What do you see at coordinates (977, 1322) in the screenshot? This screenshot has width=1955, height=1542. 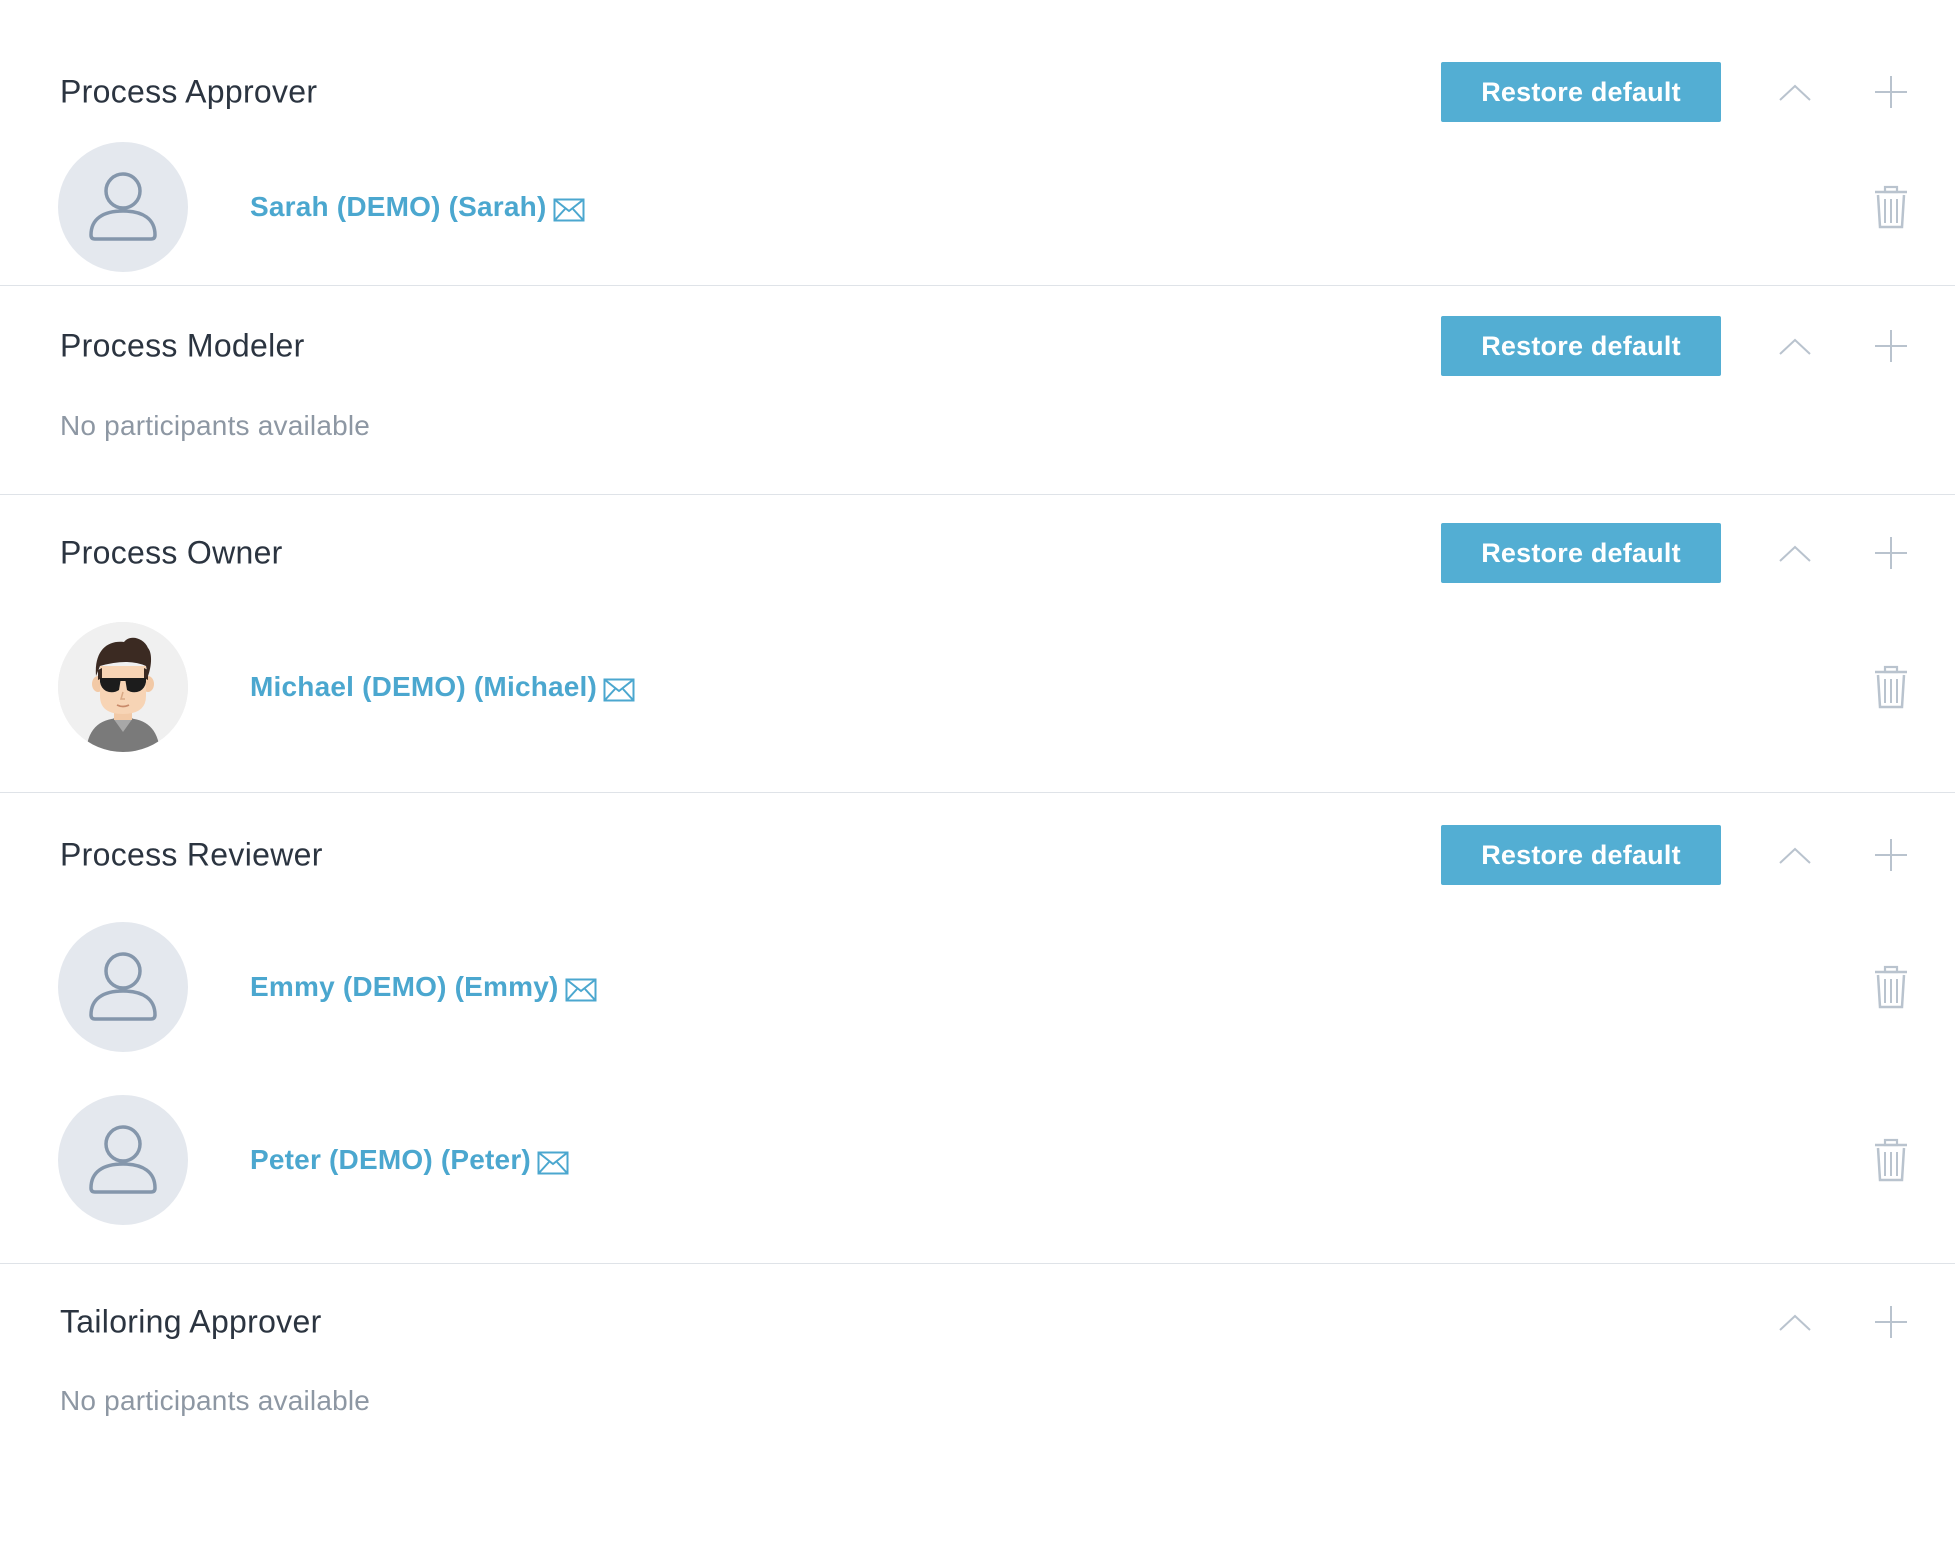 I see `role-header: Tailoring Approver` at bounding box center [977, 1322].